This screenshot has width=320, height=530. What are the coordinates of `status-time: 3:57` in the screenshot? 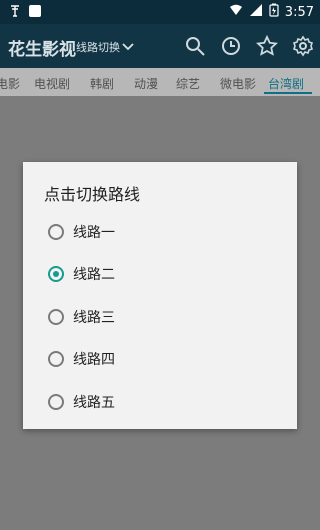 It's located at (299, 12).